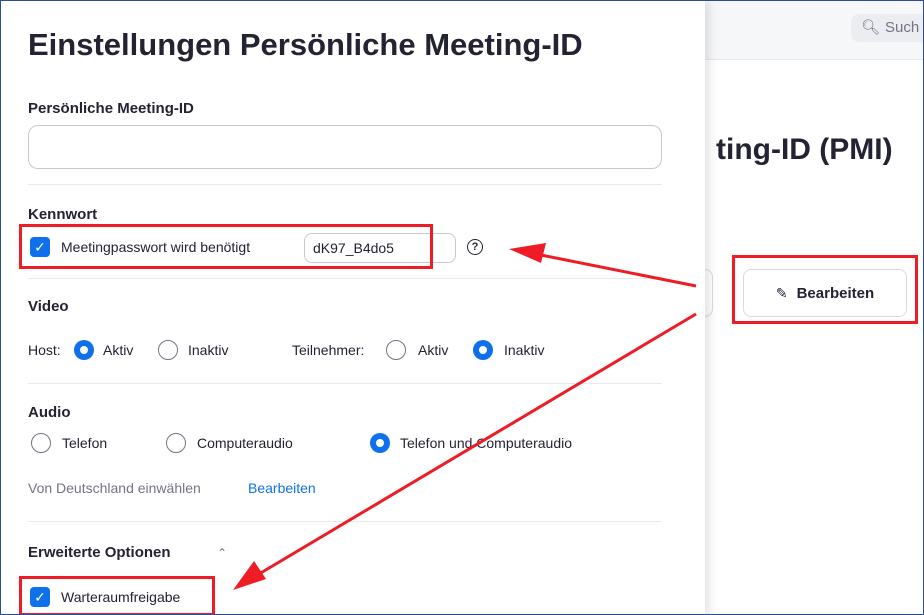 The width and height of the screenshot is (924, 615). Describe the element at coordinates (49, 412) in the screenshot. I see `audio-section-label: Audio` at that location.